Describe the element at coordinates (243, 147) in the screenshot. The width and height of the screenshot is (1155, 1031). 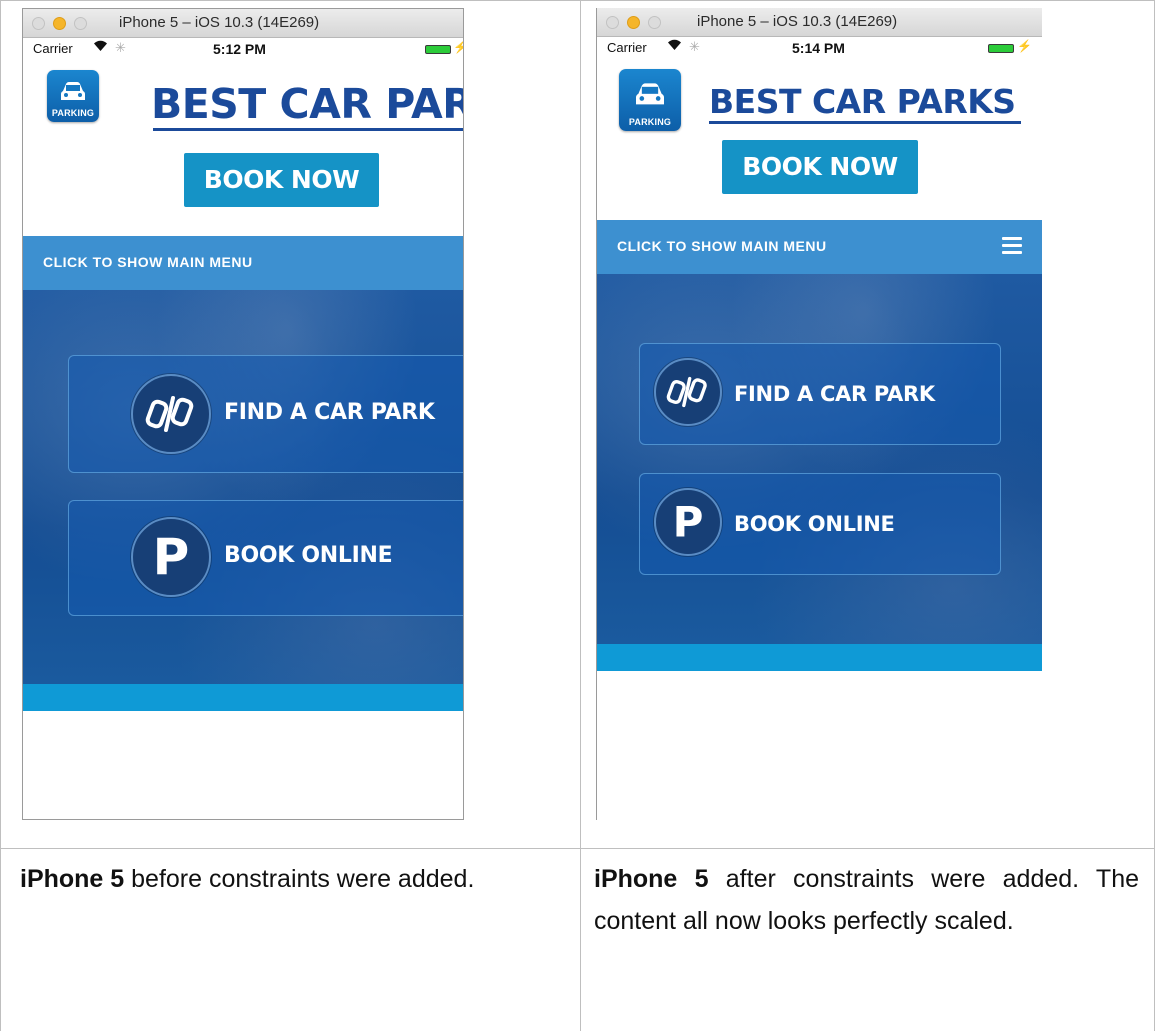
I see `app-header: PARKING BEST CAR PAR BOOK NOW` at that location.